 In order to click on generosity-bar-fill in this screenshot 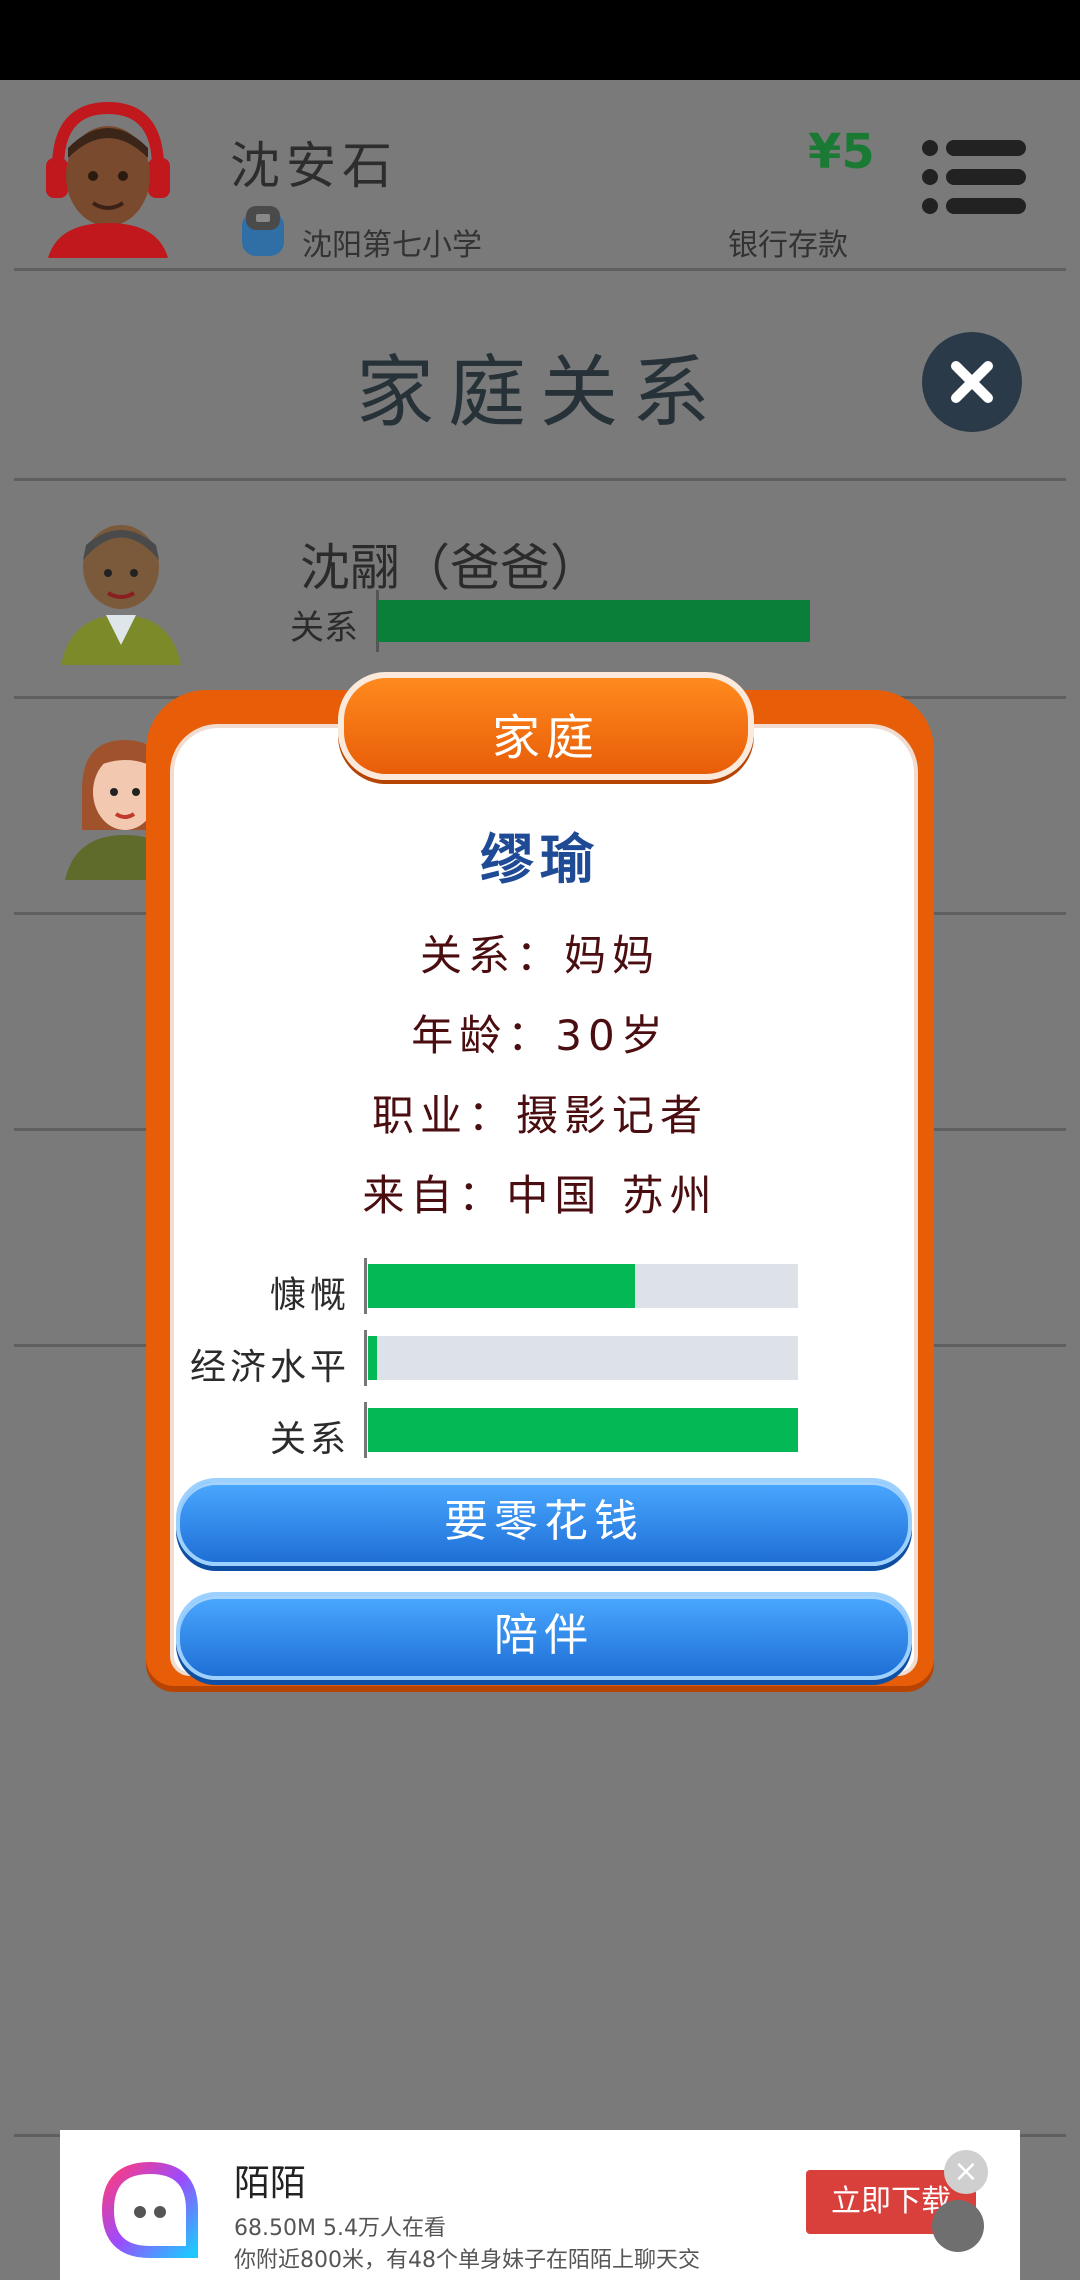, I will do `click(501, 1286)`.